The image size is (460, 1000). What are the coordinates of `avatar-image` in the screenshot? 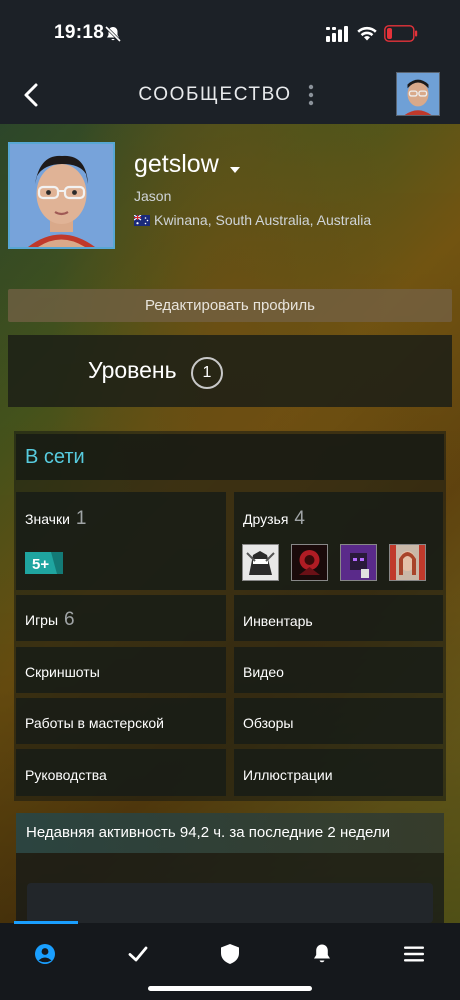 It's located at (61, 195).